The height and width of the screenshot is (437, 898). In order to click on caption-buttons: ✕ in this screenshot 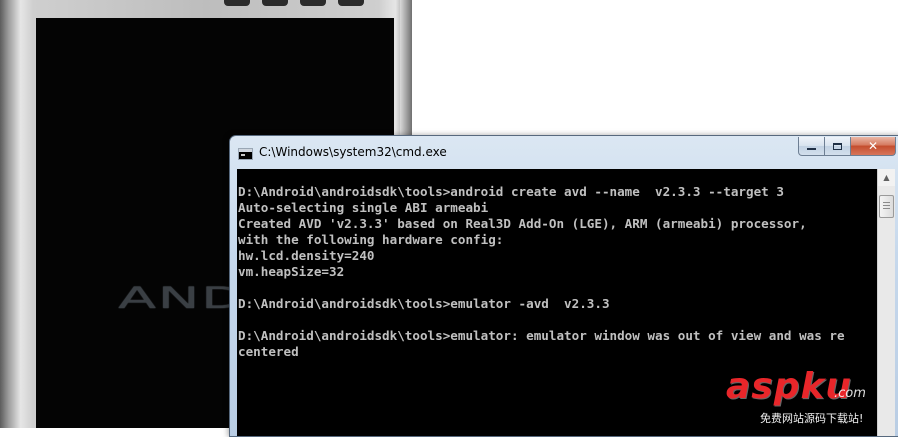, I will do `click(847, 146)`.